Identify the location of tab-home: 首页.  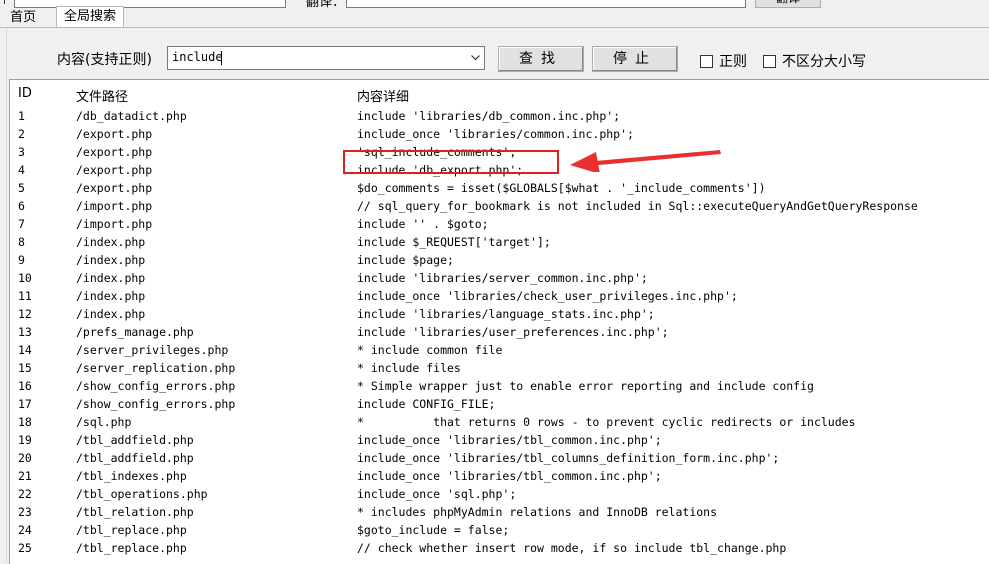
(23, 18).